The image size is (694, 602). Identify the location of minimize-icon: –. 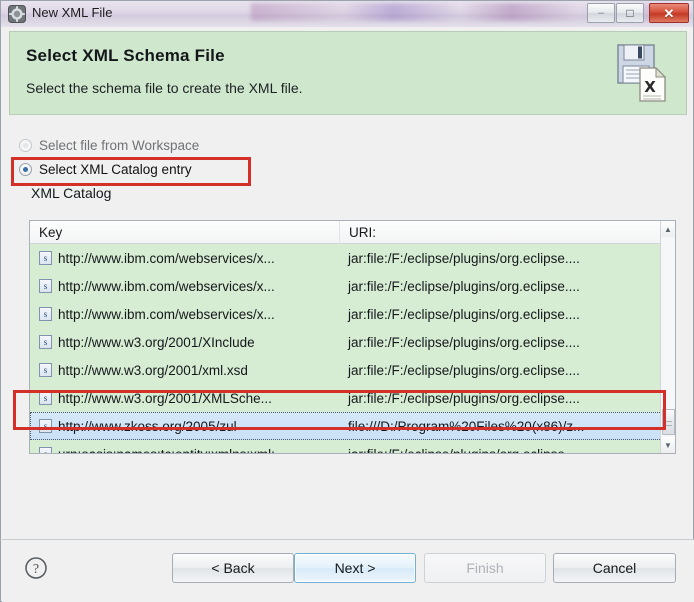
(601, 12).